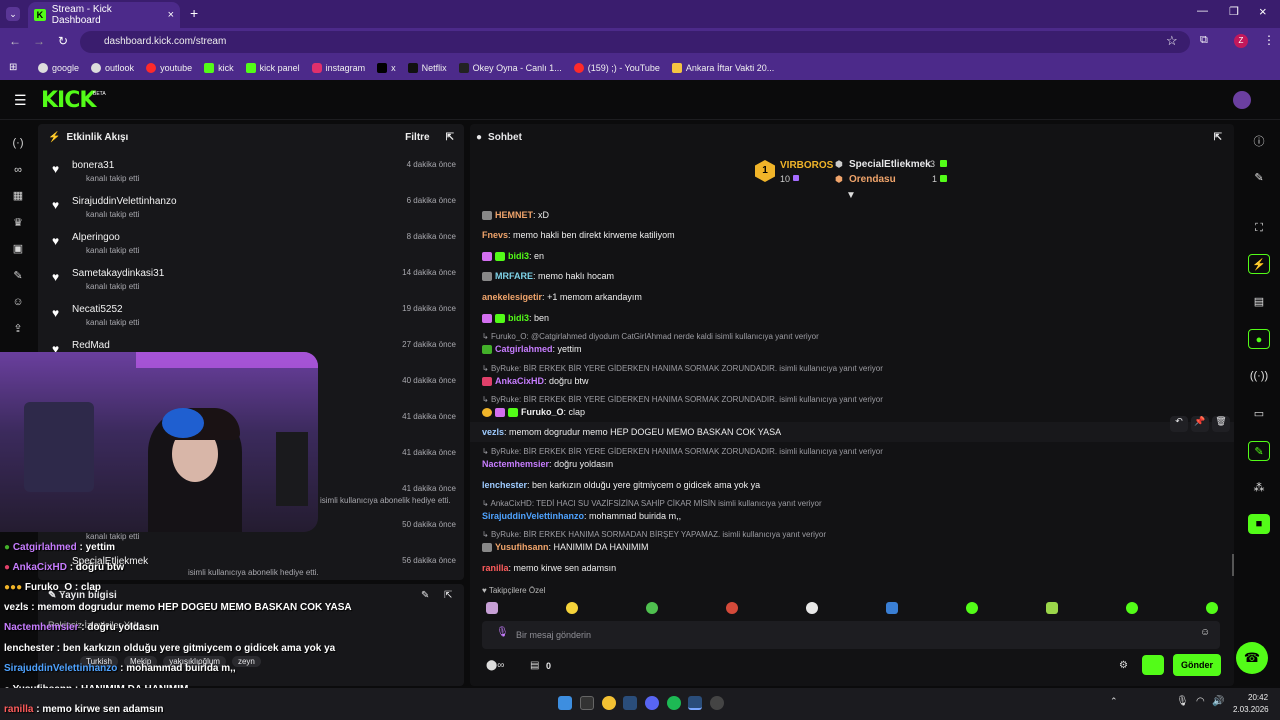 This screenshot has height=720, width=1280. Describe the element at coordinates (18, 196) in the screenshot. I see `analytics-icon: ▦` at that location.